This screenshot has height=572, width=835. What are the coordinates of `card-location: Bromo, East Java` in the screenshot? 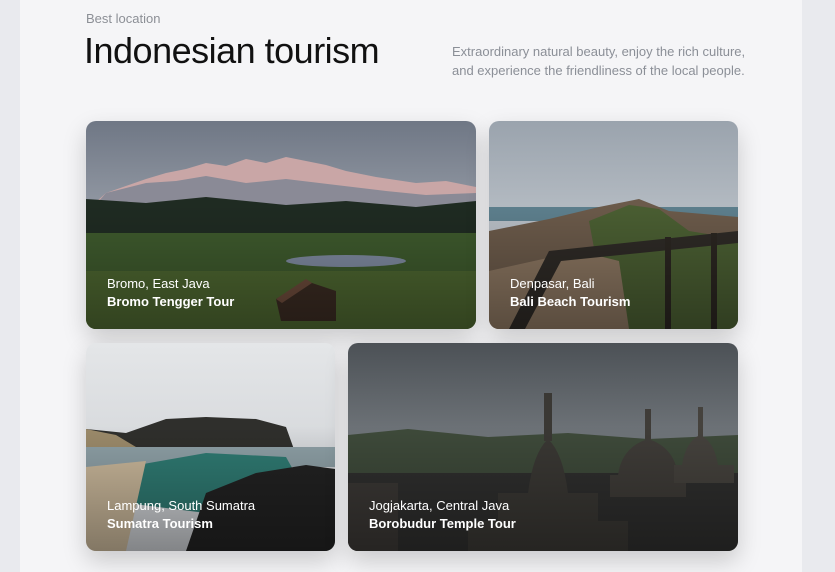 It's located at (158, 283).